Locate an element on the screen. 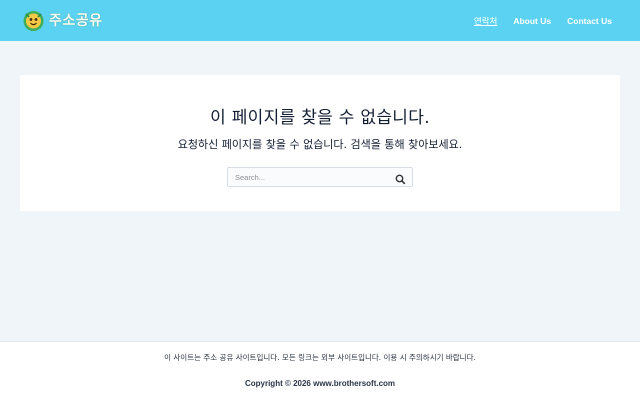 The width and height of the screenshot is (640, 400). copyright-text: Copyright © 2026 www.brothersoft.com is located at coordinates (320, 383).